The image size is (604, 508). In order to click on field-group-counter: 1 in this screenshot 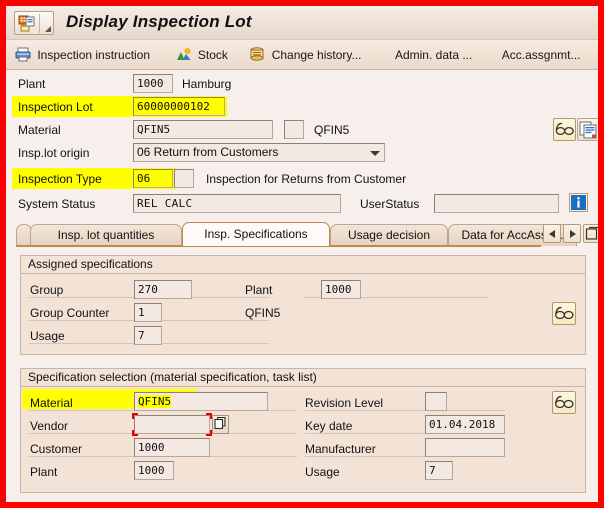, I will do `click(148, 312)`.